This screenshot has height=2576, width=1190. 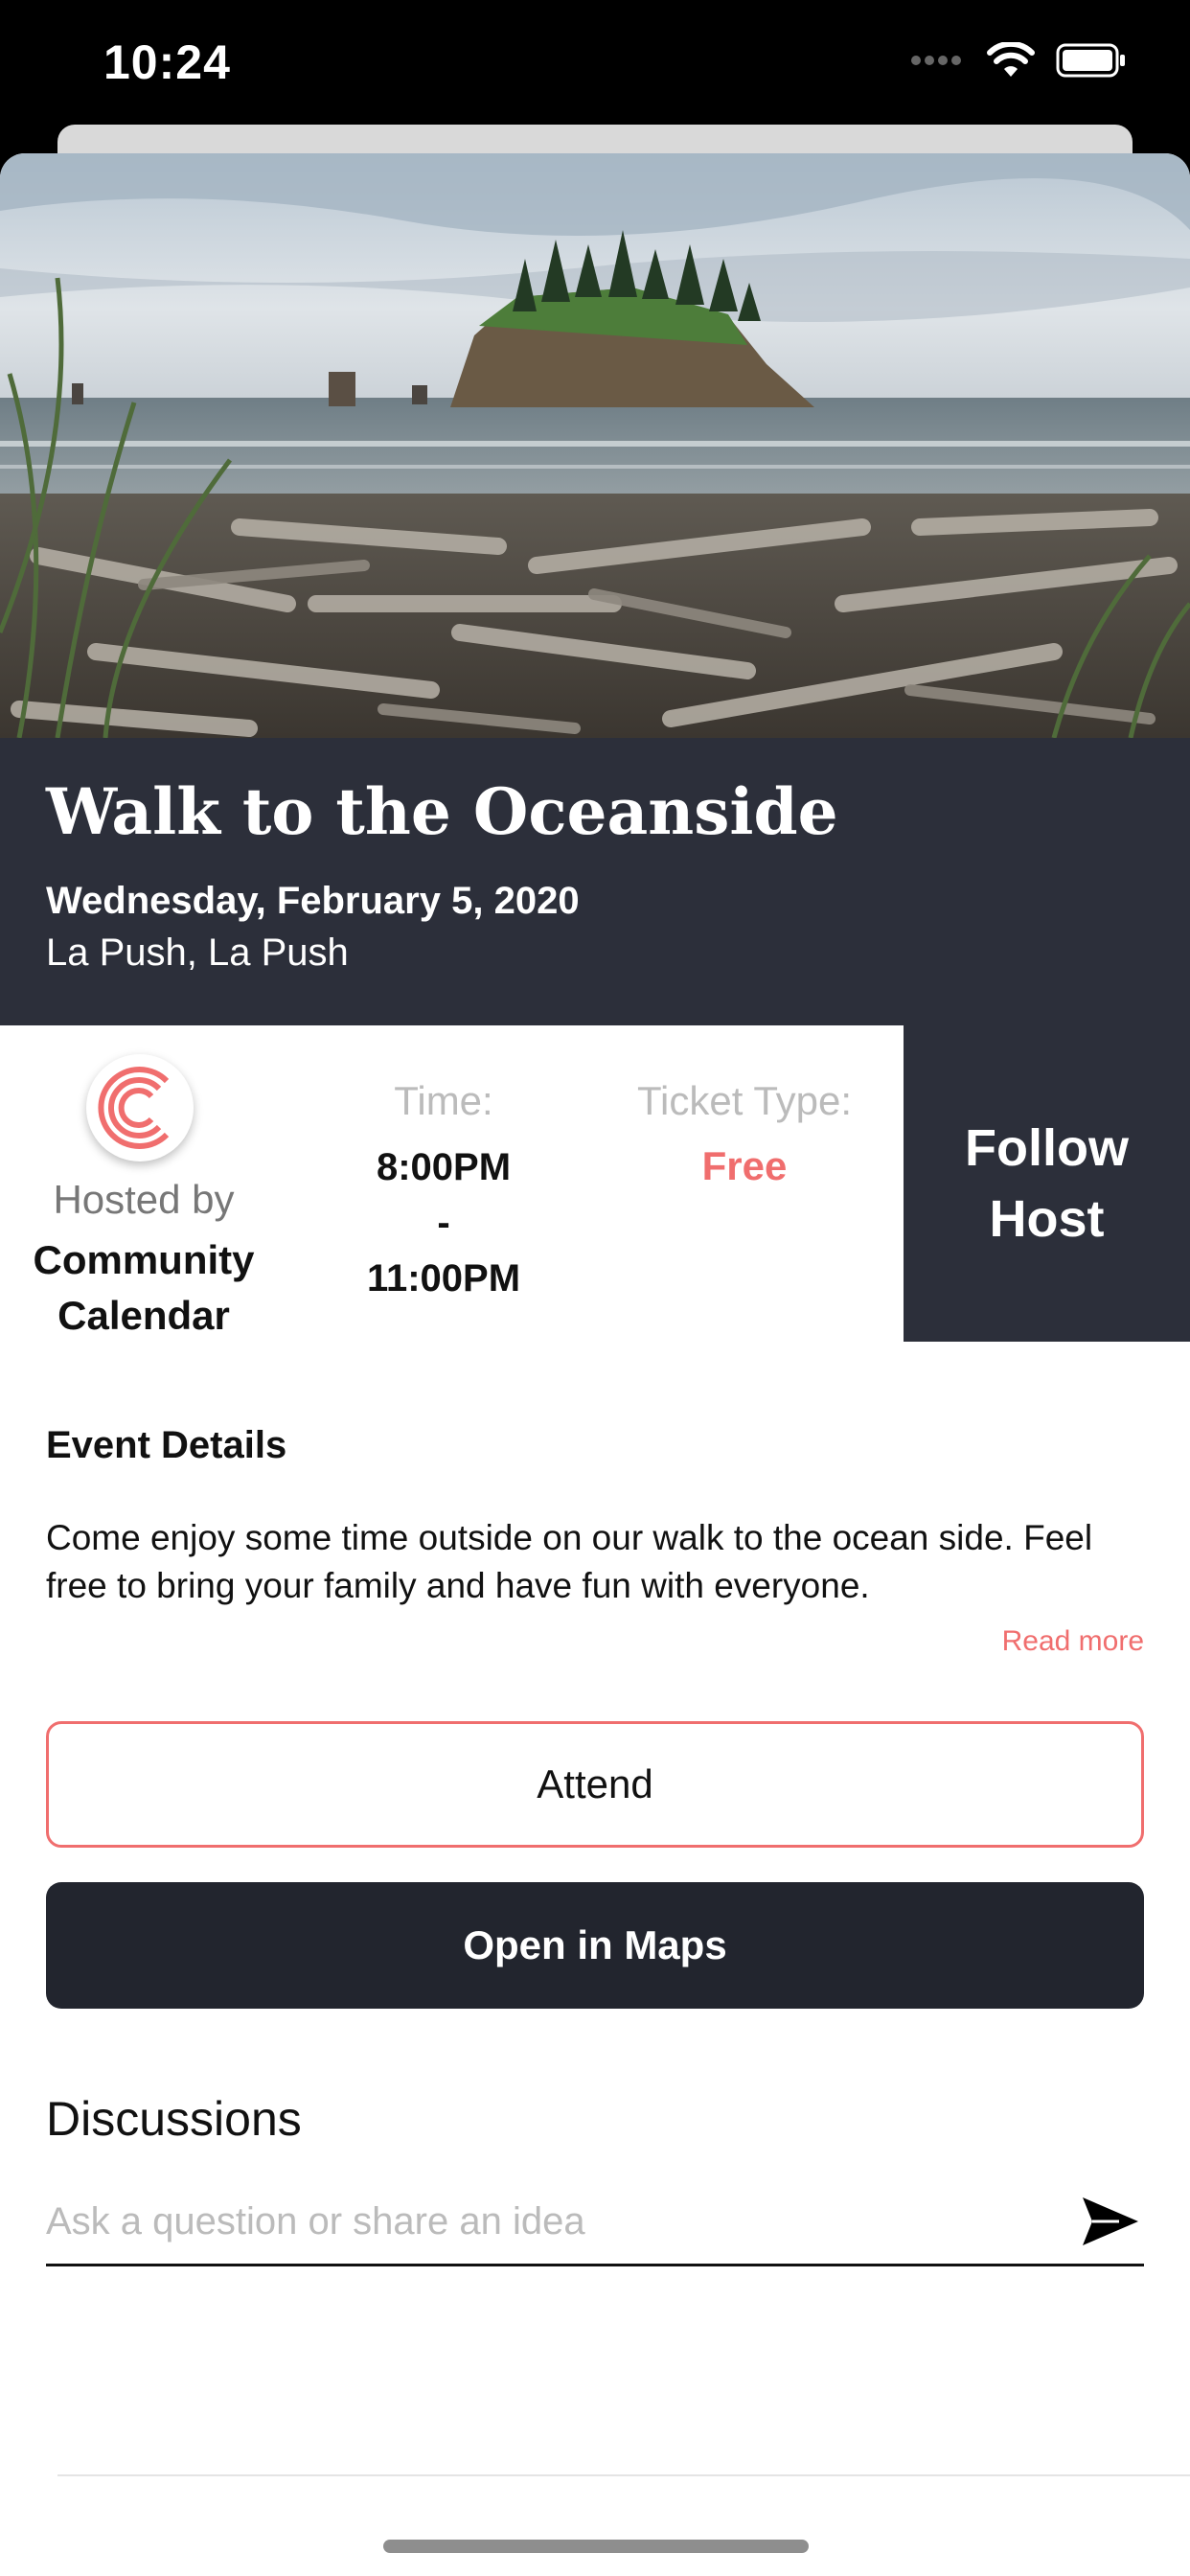 I want to click on send-icon, so click(x=1110, y=2221).